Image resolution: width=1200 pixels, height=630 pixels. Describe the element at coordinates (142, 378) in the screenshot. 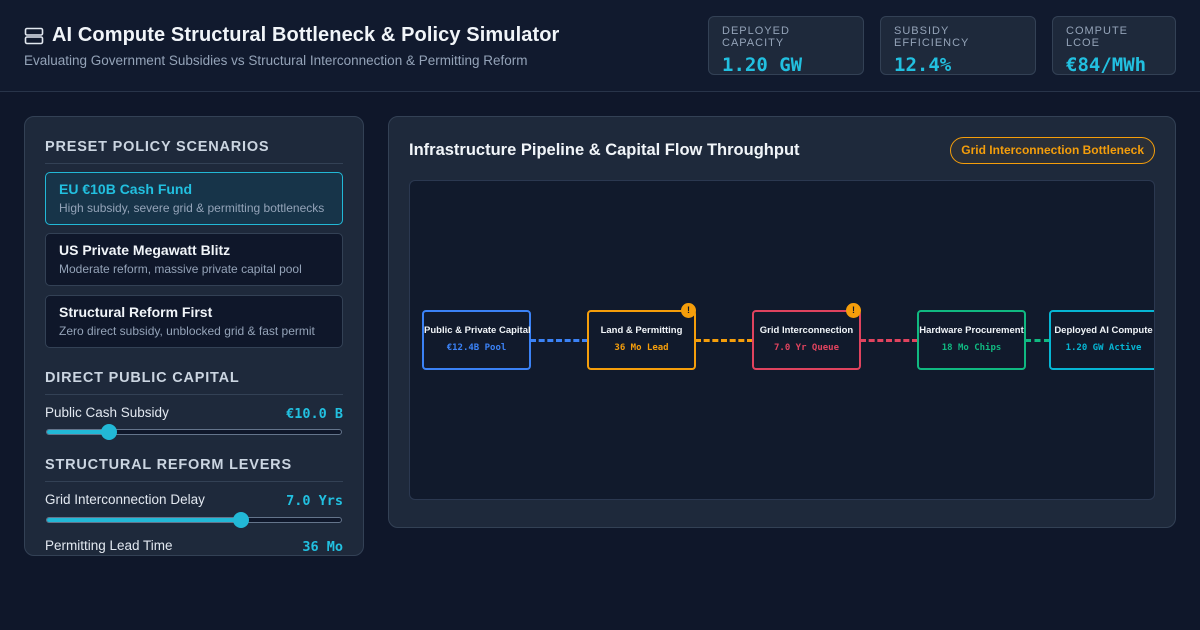

I see `capital-heading: Direct Public Capital` at that location.